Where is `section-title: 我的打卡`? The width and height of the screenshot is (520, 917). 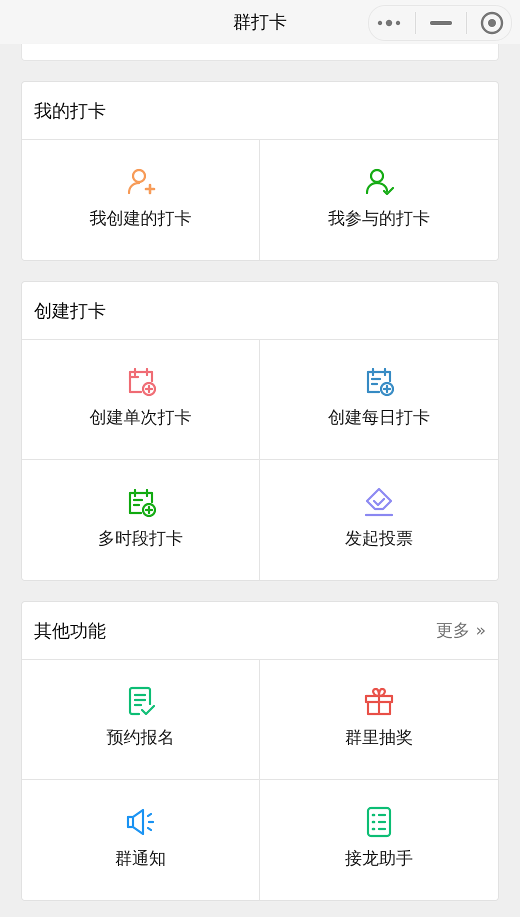 section-title: 我的打卡 is located at coordinates (70, 111).